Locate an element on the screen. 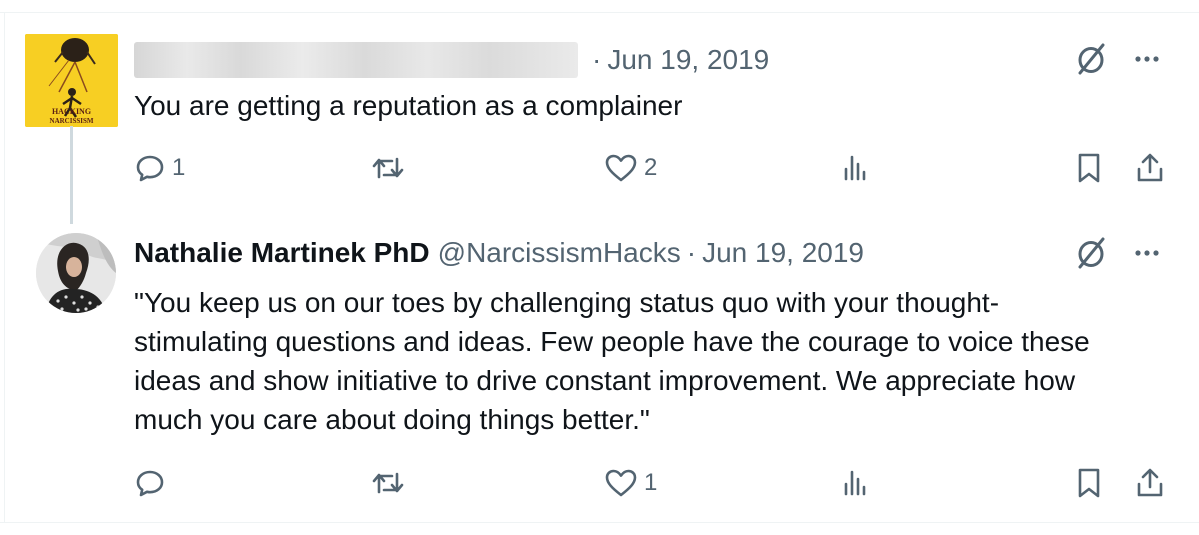 The height and width of the screenshot is (535, 1199). hacking-narcissism-logo: HACKING NARCISSISM is located at coordinates (71, 80).